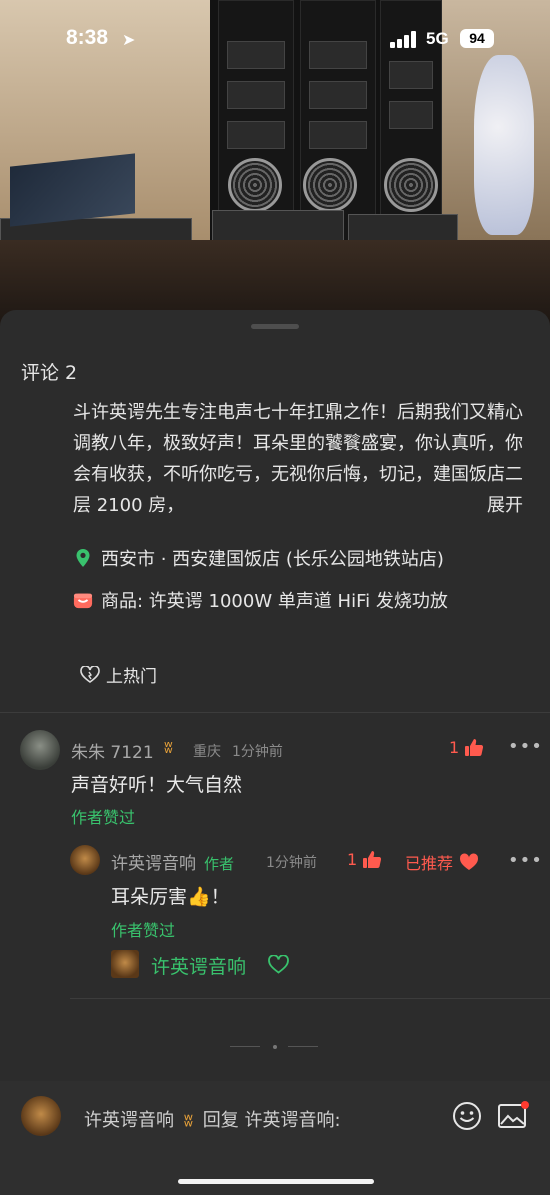 The width and height of the screenshot is (550, 1195). I want to click on home-indicator, so click(276, 1181).